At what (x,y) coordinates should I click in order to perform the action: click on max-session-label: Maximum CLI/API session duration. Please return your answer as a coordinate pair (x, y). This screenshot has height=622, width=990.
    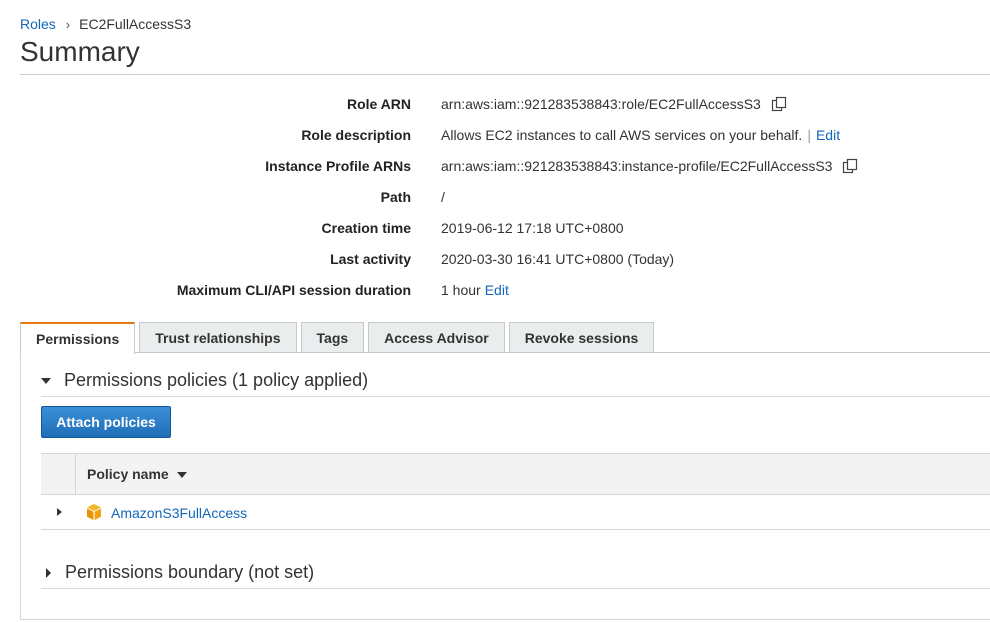
    Looking at the image, I should click on (293, 290).